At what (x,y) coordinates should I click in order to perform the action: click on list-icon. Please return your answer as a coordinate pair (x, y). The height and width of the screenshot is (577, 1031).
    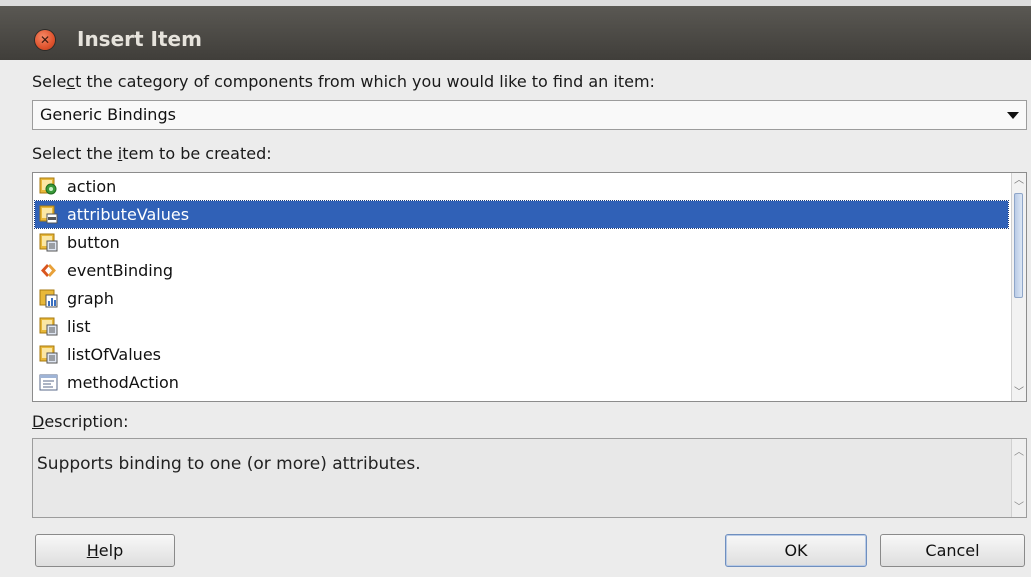
    Looking at the image, I should click on (48, 326).